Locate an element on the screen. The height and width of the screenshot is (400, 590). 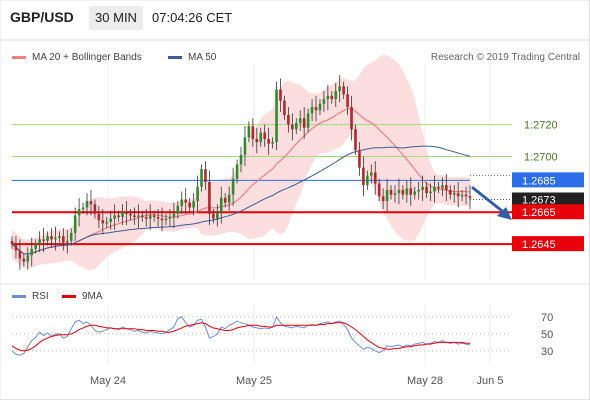
legend-rsi-label: RSI is located at coordinates (40, 296).